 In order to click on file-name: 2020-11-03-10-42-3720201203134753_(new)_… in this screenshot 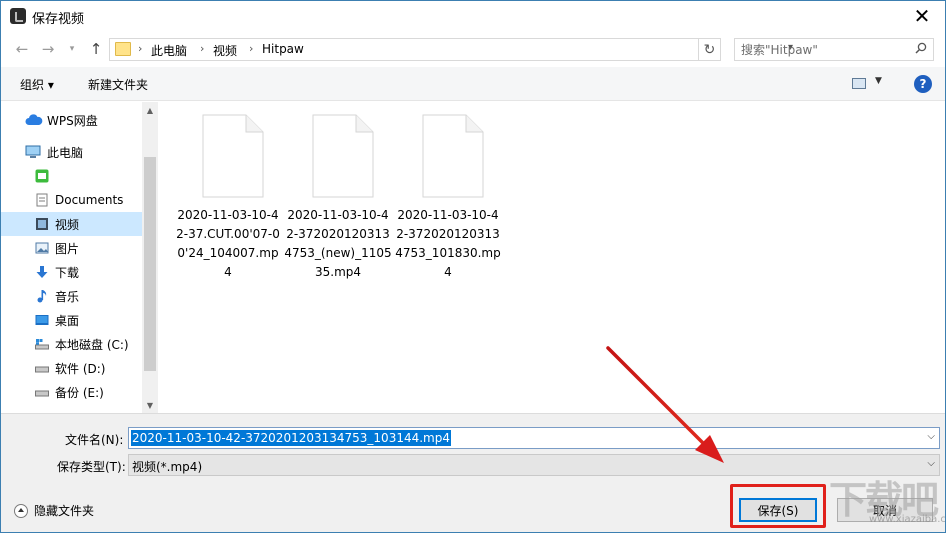, I will do `click(338, 243)`.